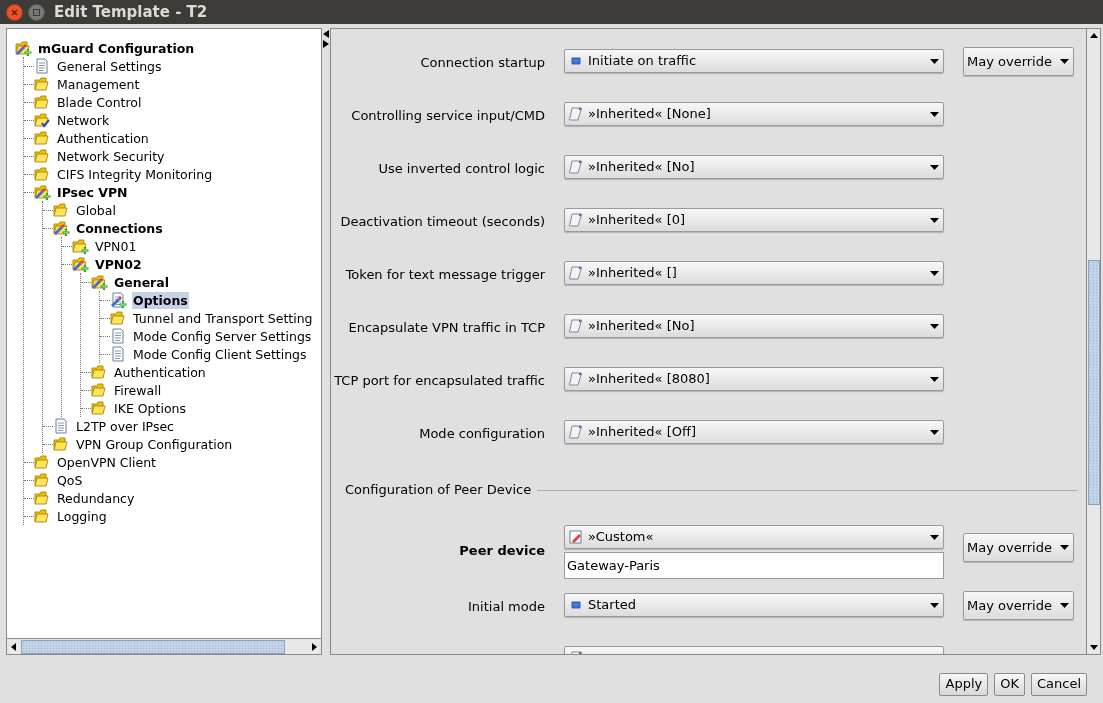 The image size is (1103, 703). I want to click on tree-item: Tunnel and Transport Setting, so click(223, 318).